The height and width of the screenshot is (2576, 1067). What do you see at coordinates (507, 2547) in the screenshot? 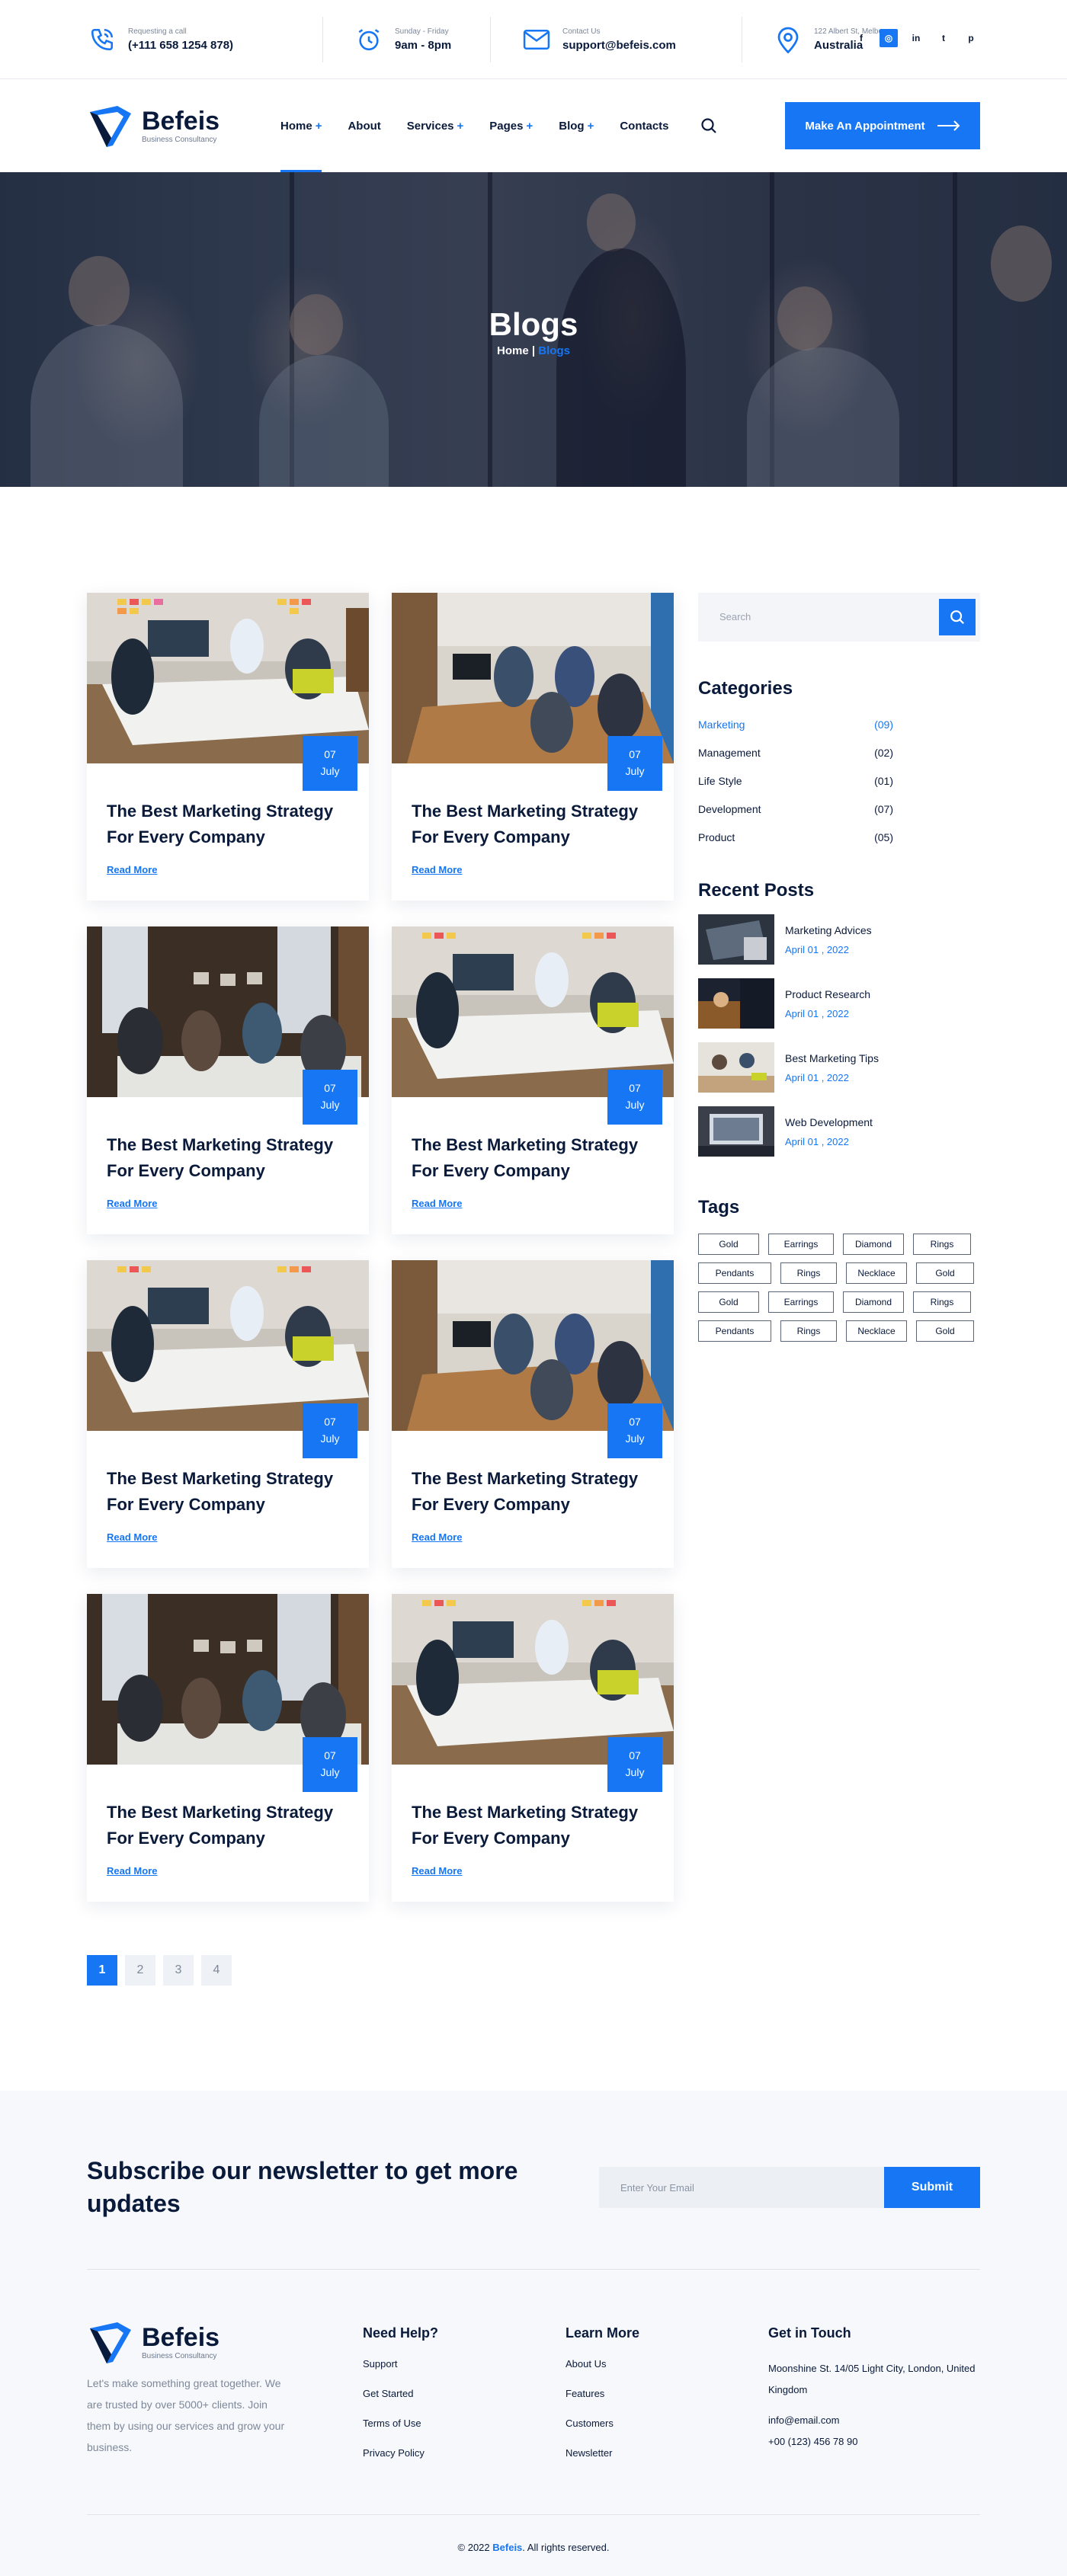
I see `copyright-brand: Befeis` at bounding box center [507, 2547].